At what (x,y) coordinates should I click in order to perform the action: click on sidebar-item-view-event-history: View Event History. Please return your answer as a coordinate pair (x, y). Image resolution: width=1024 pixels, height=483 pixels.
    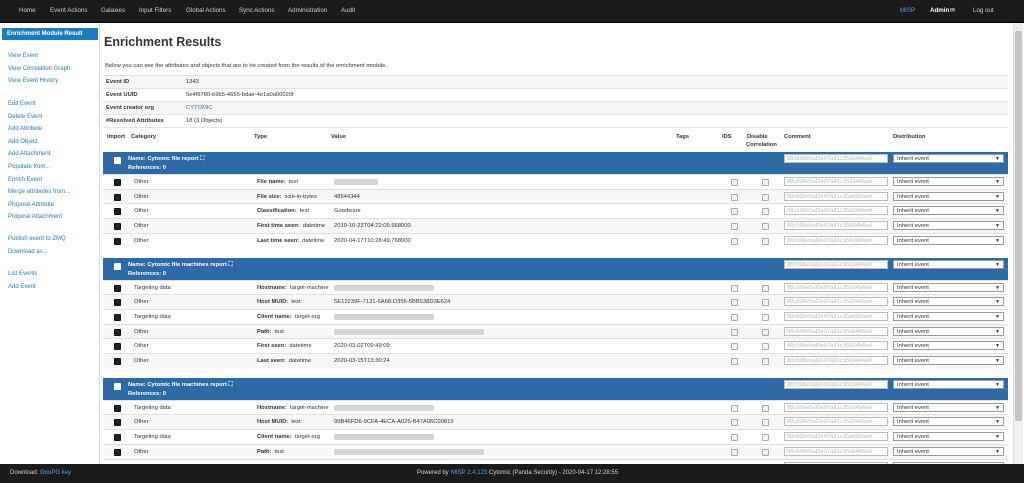
    Looking at the image, I should click on (33, 81).